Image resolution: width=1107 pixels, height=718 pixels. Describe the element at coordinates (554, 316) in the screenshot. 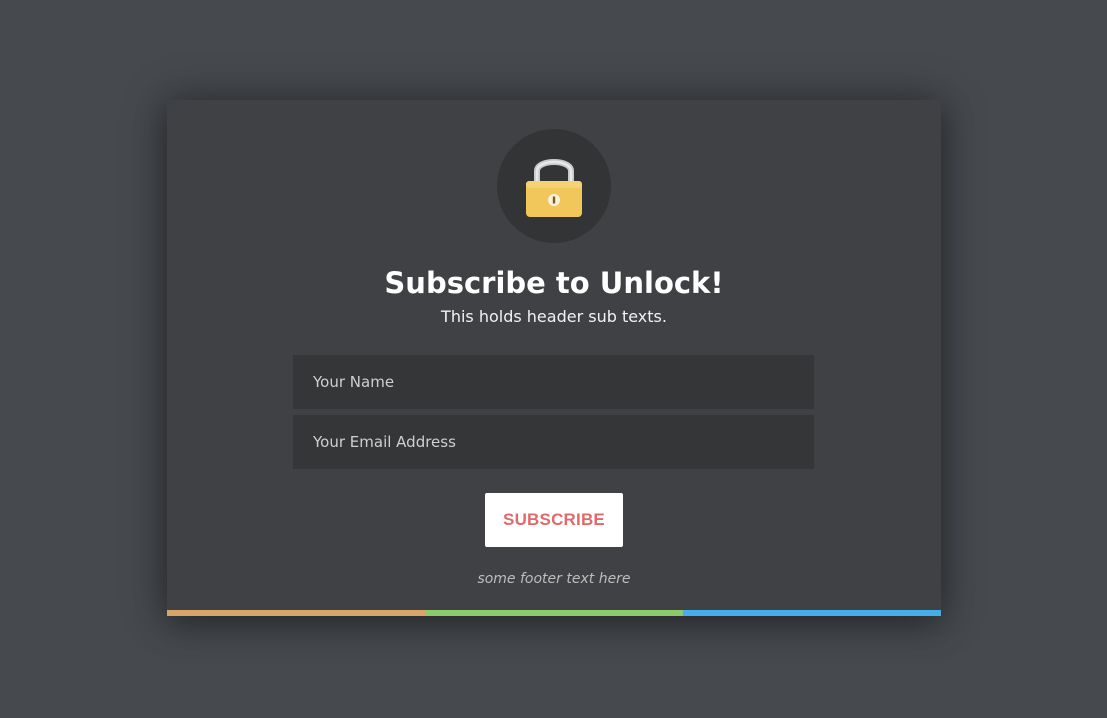

I see `modal-subtitle: This holds header sub texts.` at that location.